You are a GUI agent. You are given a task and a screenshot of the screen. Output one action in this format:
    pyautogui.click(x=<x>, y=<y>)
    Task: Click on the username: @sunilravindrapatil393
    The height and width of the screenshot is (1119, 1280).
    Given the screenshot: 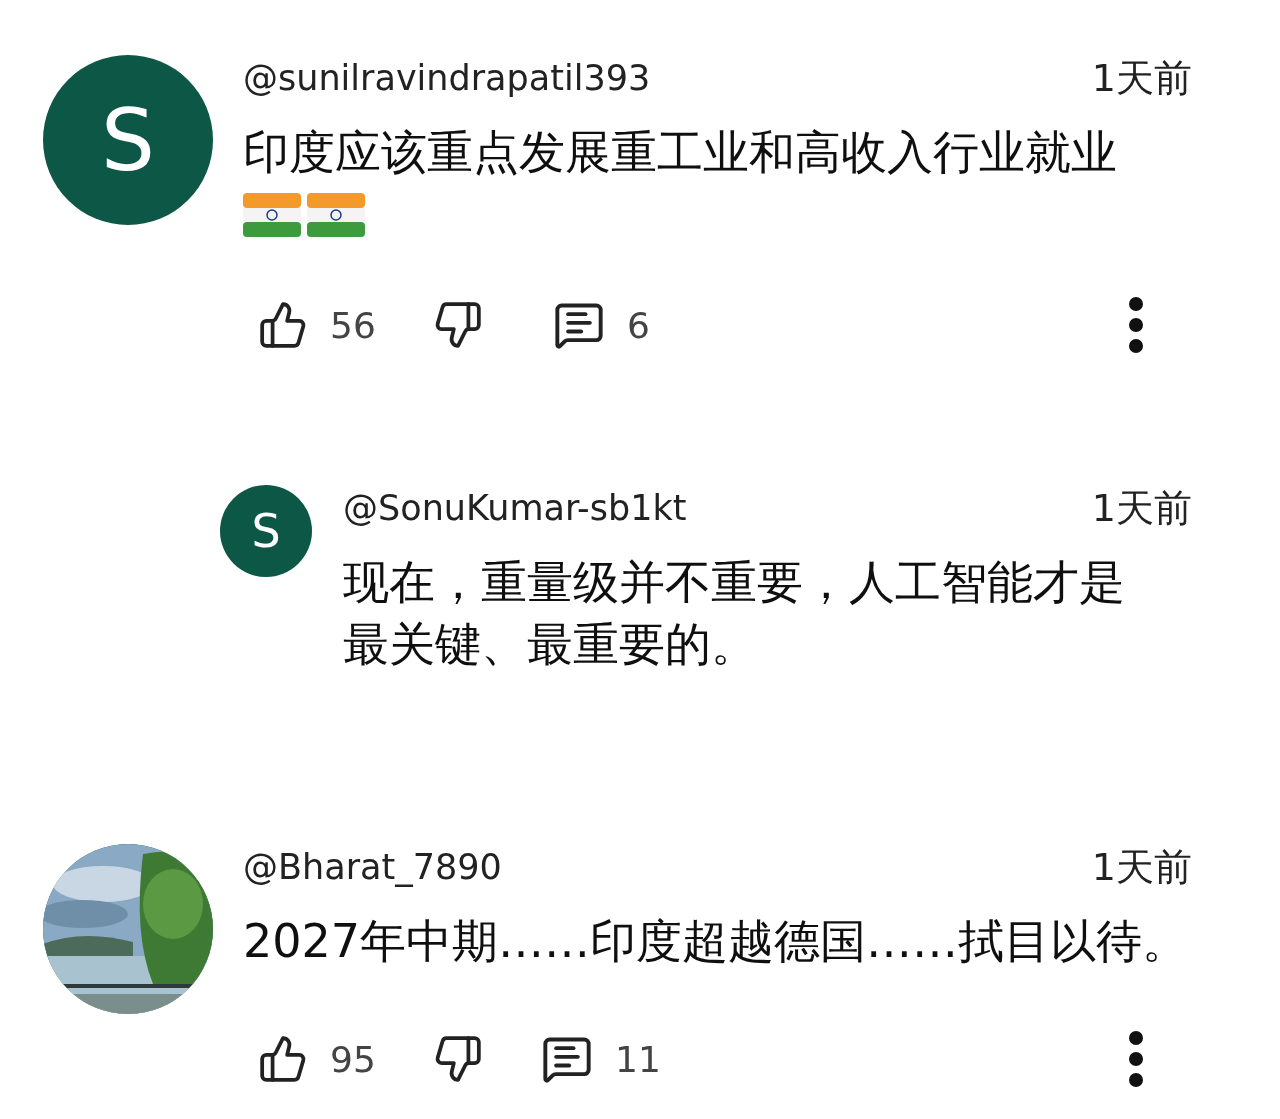 What is the action you would take?
    pyautogui.click(x=447, y=78)
    